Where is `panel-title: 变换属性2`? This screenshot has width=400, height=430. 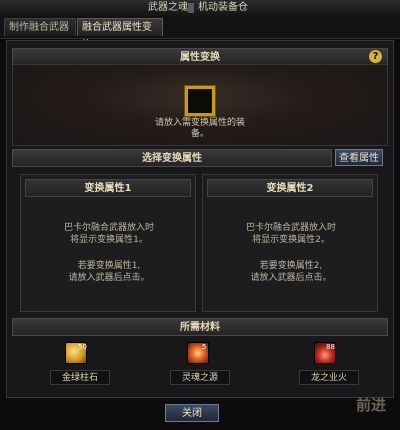 panel-title: 变换属性2 is located at coordinates (290, 188).